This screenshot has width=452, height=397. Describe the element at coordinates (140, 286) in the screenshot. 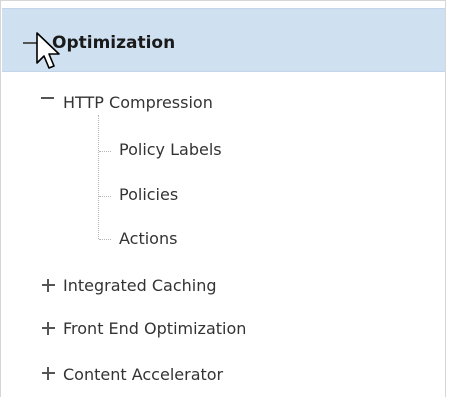

I see `tree-node-integrated-caching: Integrated Caching` at that location.